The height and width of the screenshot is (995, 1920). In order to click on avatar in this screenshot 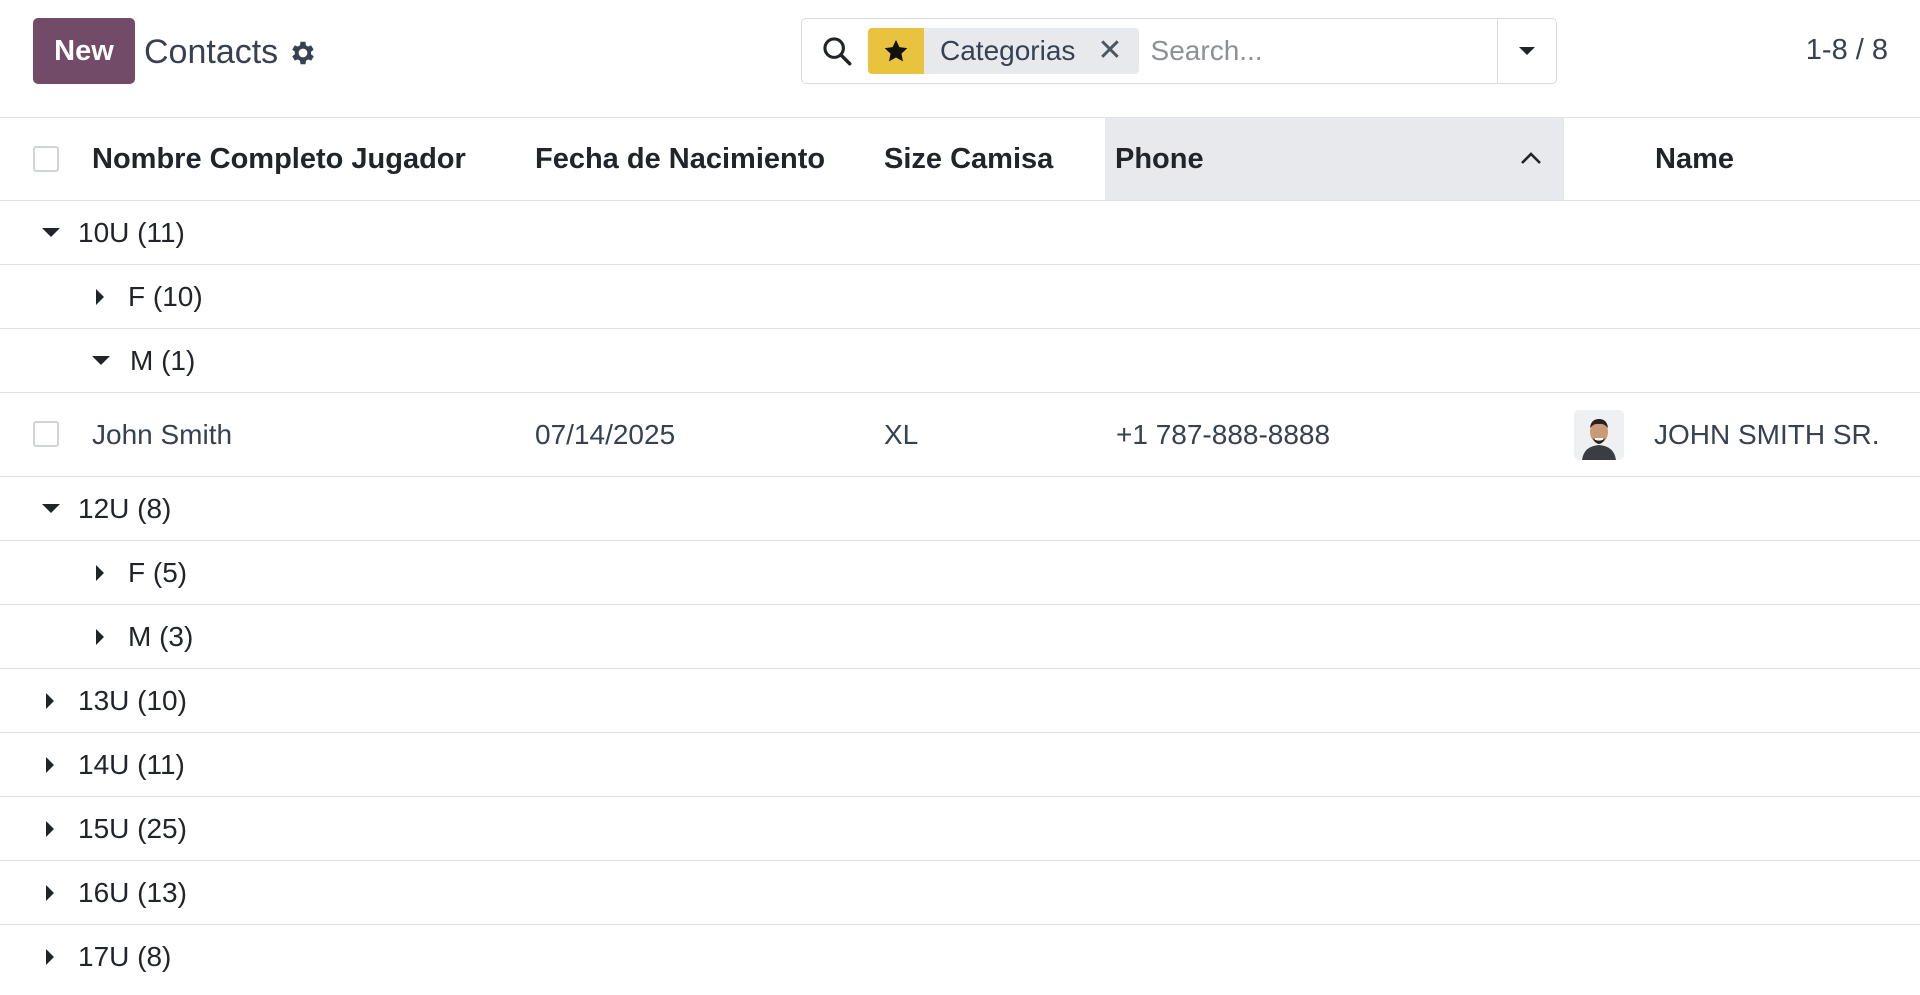, I will do `click(1599, 435)`.